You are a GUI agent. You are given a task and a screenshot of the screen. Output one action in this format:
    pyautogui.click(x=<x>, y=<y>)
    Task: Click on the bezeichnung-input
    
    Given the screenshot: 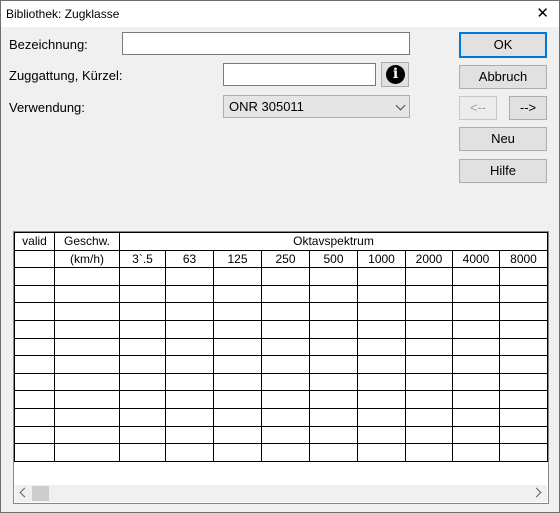 What is the action you would take?
    pyautogui.click(x=266, y=43)
    